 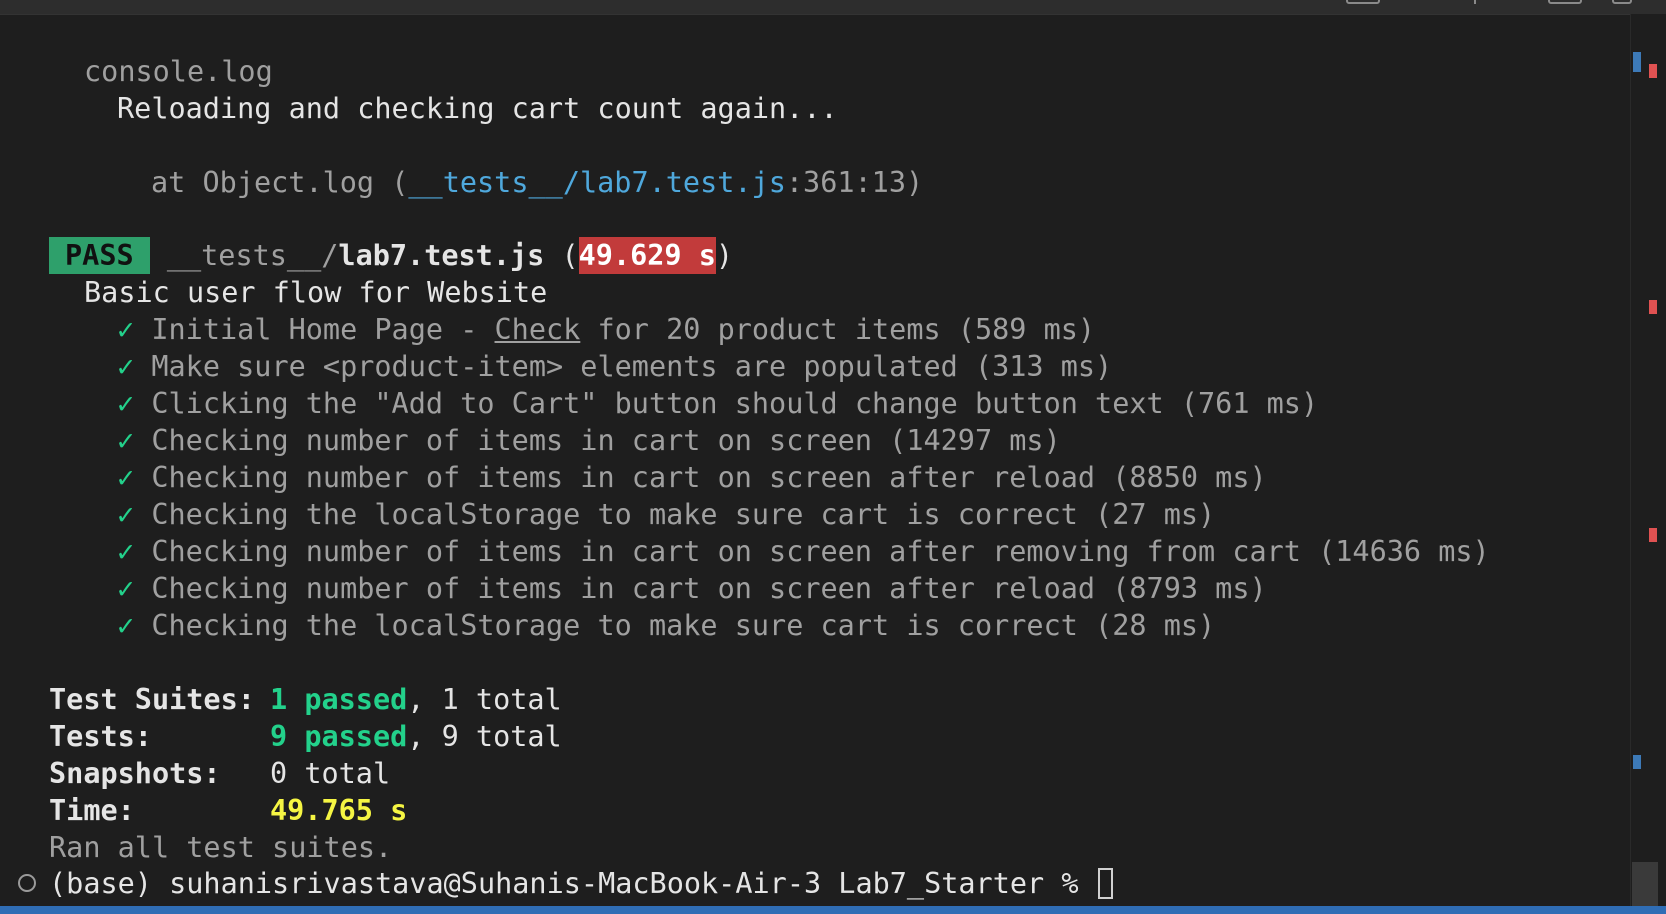 What do you see at coordinates (1622, 2) in the screenshot?
I see `close-panel-icon` at bounding box center [1622, 2].